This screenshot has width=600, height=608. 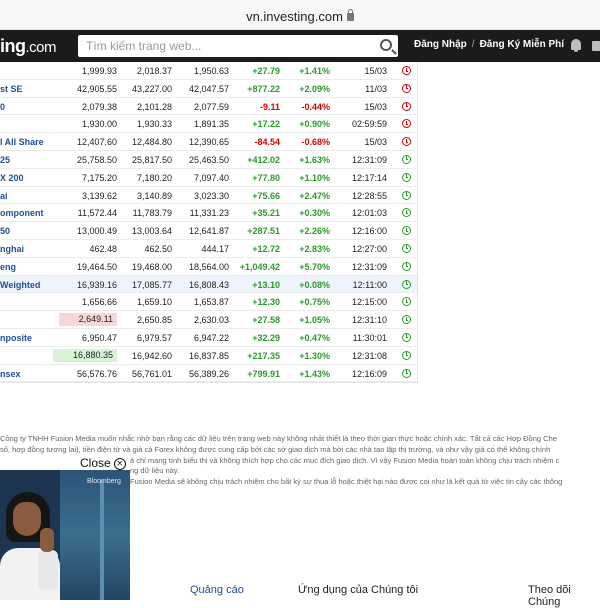 What do you see at coordinates (16, 338) in the screenshot?
I see `index-name-link: nposite` at bounding box center [16, 338].